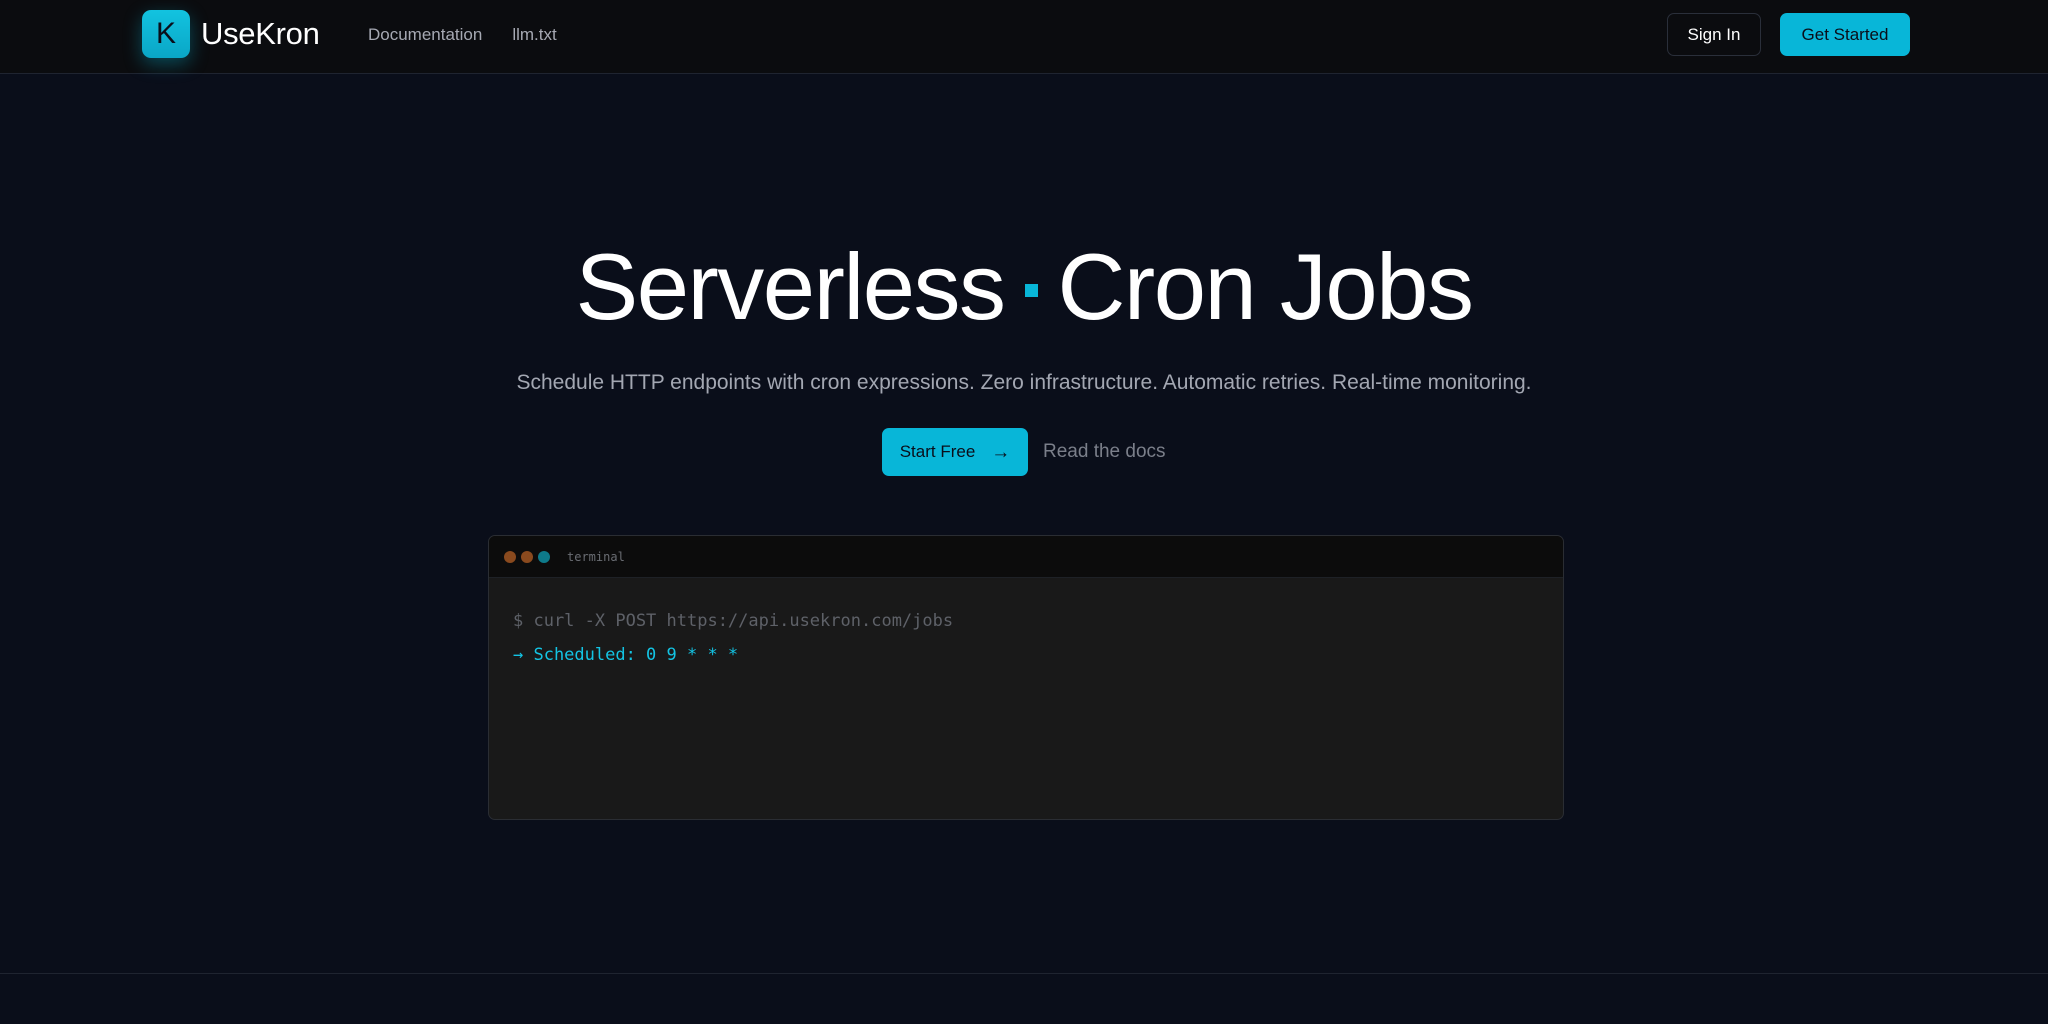 The image size is (2048, 1024). What do you see at coordinates (1031, 290) in the screenshot?
I see `title-separator-dot` at bounding box center [1031, 290].